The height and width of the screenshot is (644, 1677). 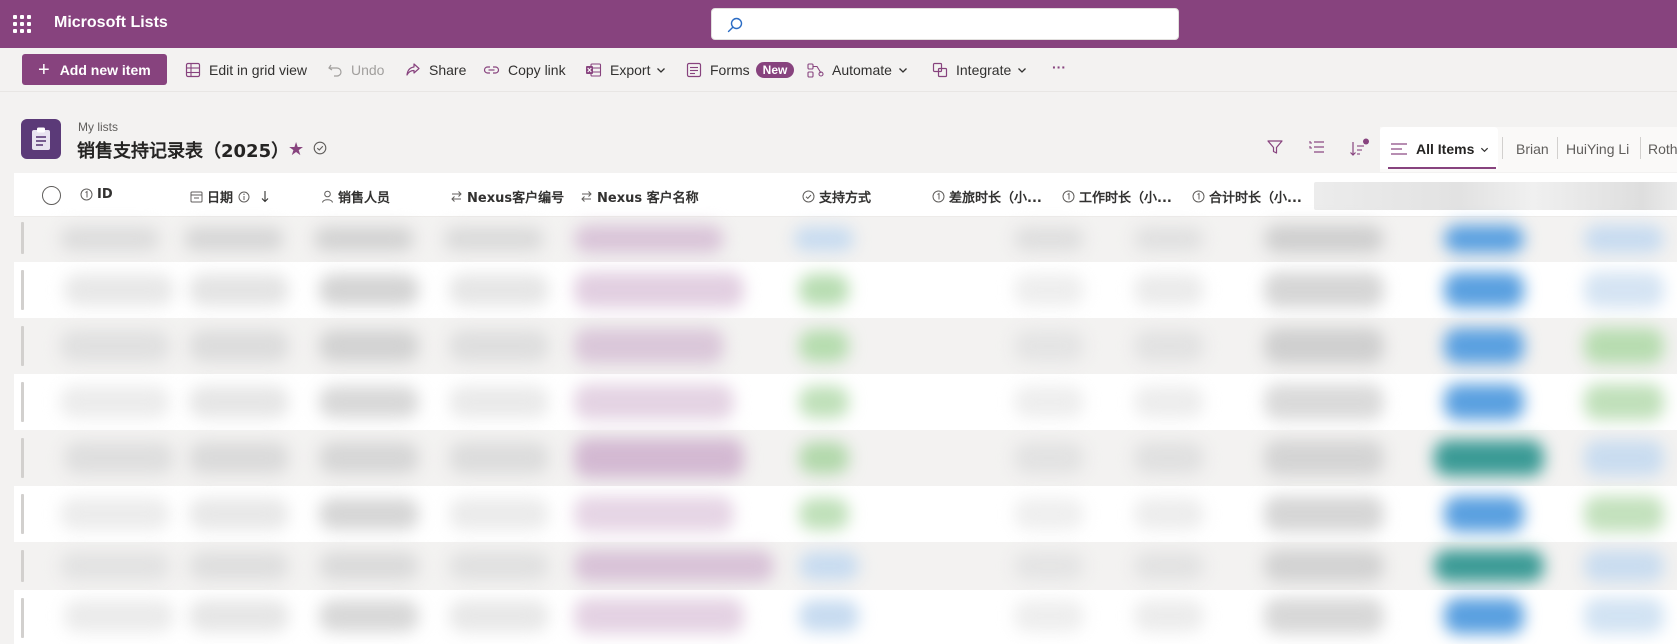 What do you see at coordinates (845, 198) in the screenshot?
I see `column-header-label: 支持方式` at bounding box center [845, 198].